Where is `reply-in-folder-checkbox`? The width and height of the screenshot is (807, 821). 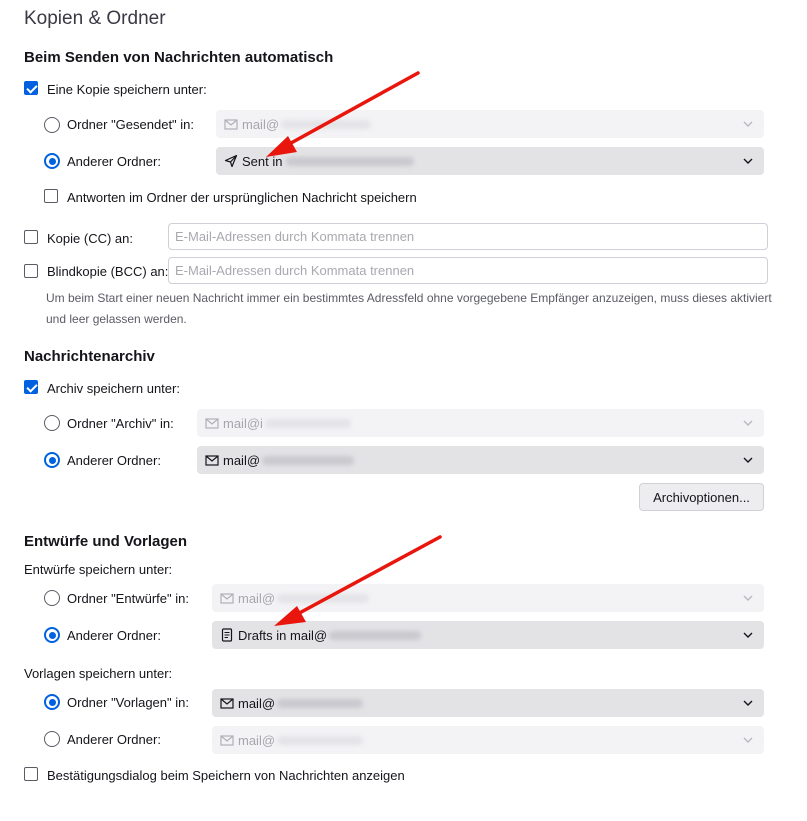 reply-in-folder-checkbox is located at coordinates (51, 196).